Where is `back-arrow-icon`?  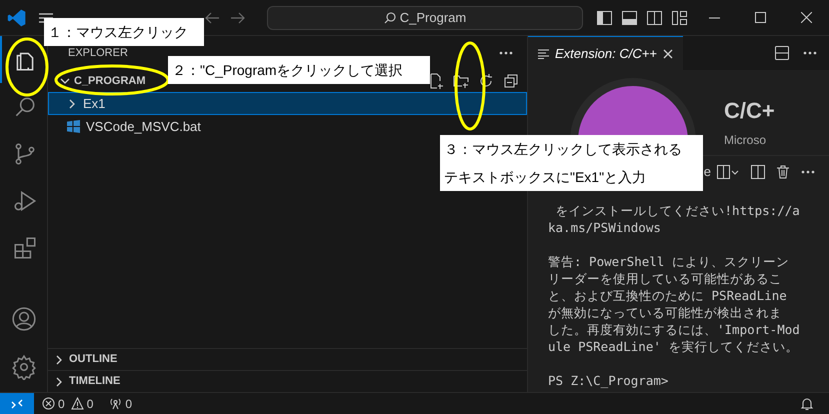 back-arrow-icon is located at coordinates (212, 18).